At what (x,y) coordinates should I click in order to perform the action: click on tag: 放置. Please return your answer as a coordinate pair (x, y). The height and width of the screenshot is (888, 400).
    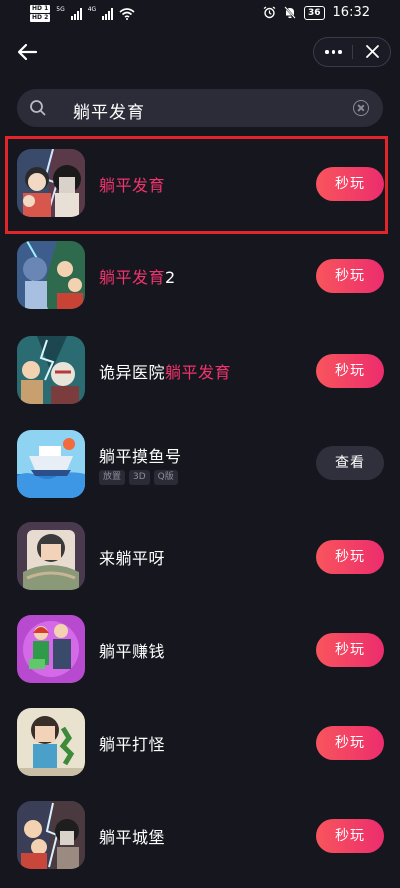
    Looking at the image, I should click on (112, 477).